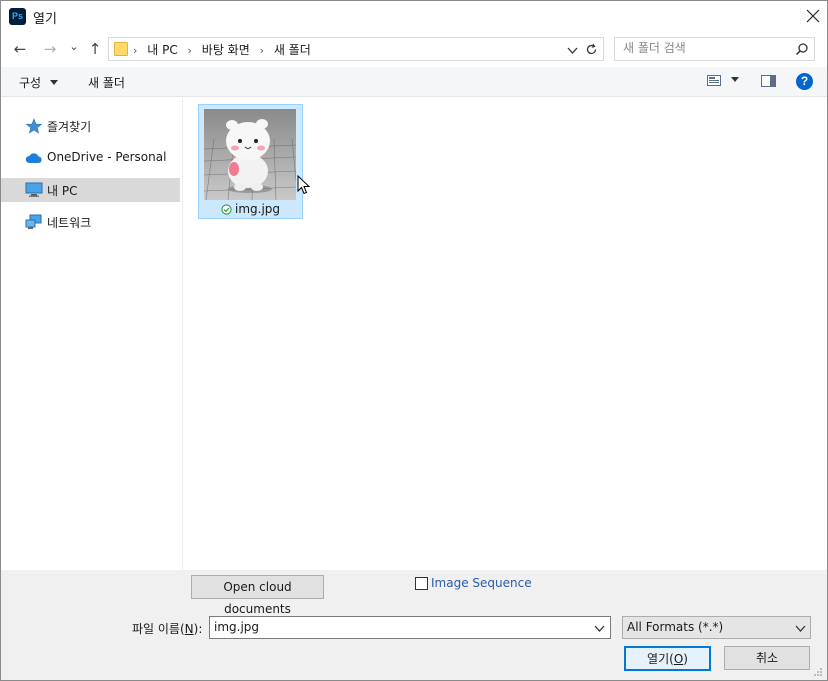  I want to click on computer-icon, so click(34, 189).